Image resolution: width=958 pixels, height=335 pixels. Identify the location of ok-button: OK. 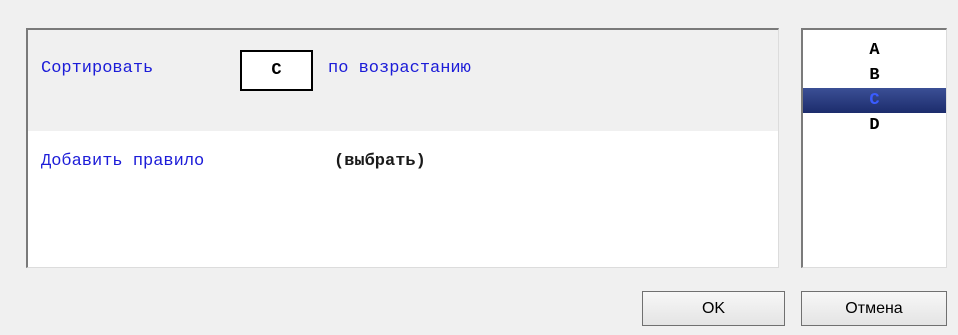
(713, 308).